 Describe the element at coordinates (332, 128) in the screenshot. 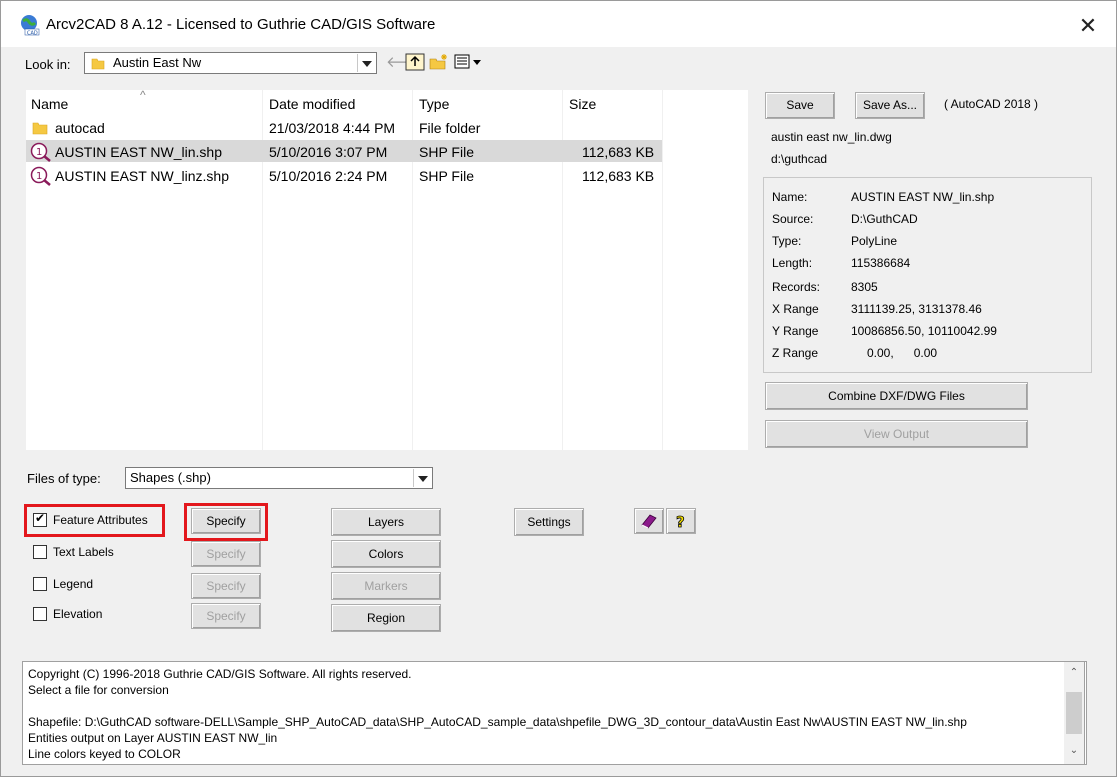

I see `file-date: 21/03/2018 4:44 PM` at that location.